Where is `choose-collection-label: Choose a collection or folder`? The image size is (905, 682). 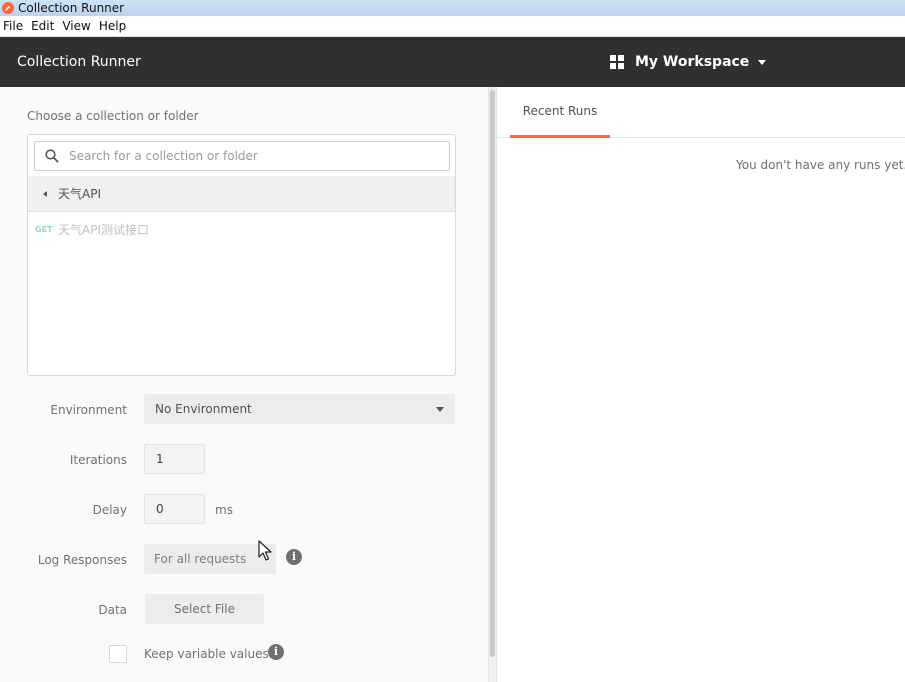 choose-collection-label: Choose a collection or folder is located at coordinates (113, 116).